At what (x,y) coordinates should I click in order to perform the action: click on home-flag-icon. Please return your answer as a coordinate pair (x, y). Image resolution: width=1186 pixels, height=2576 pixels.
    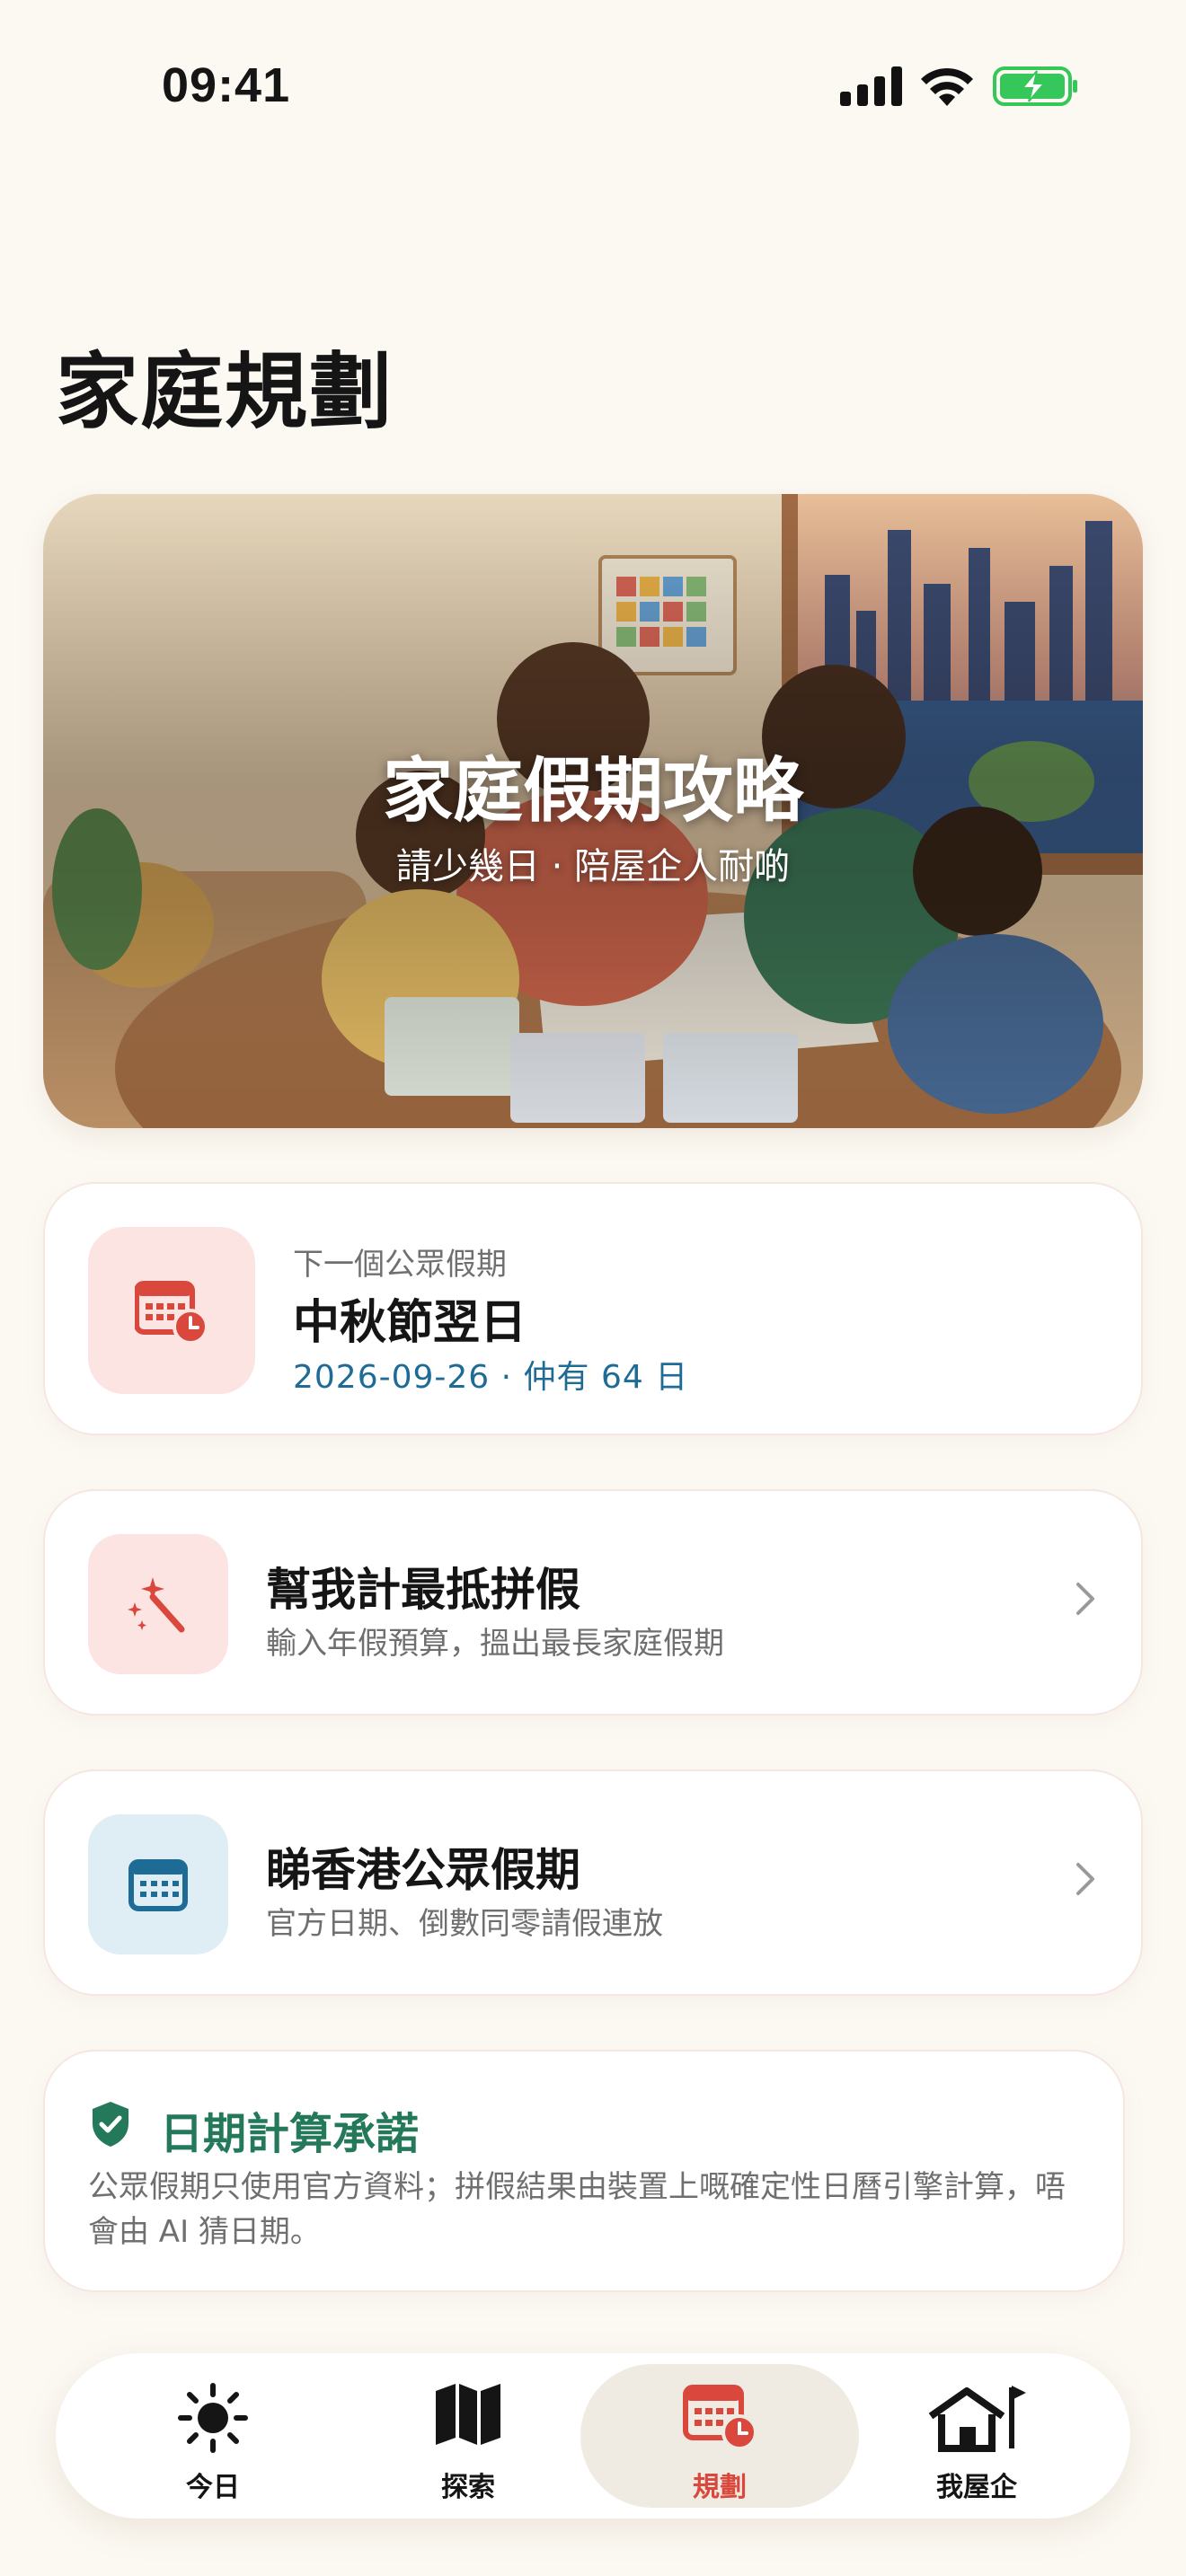
    Looking at the image, I should click on (977, 2419).